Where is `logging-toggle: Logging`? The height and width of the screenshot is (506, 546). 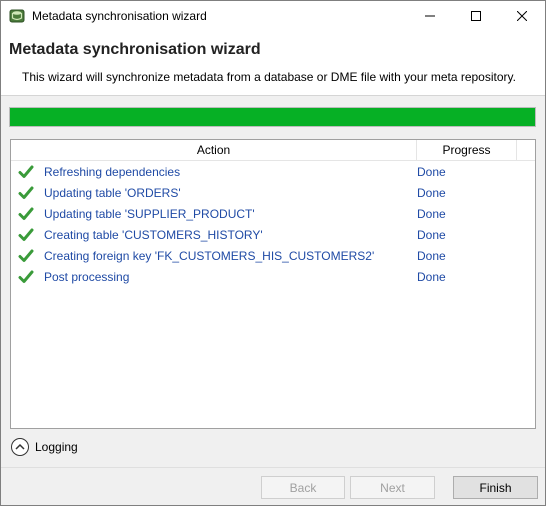
logging-toggle: Logging is located at coordinates (44, 447).